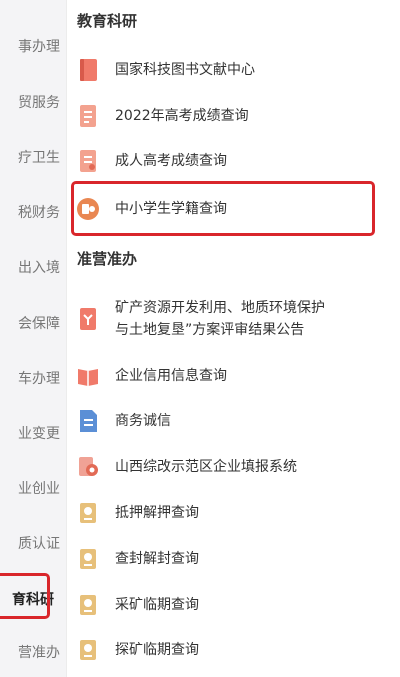 This screenshot has width=400, height=677. I want to click on sidebar-item: 事办理, so click(39, 46).